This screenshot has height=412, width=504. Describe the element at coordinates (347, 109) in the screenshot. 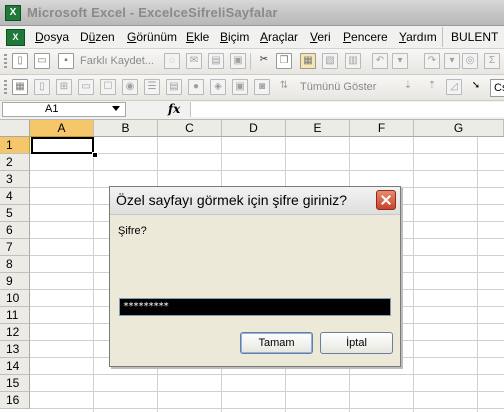

I see `formula-input` at that location.